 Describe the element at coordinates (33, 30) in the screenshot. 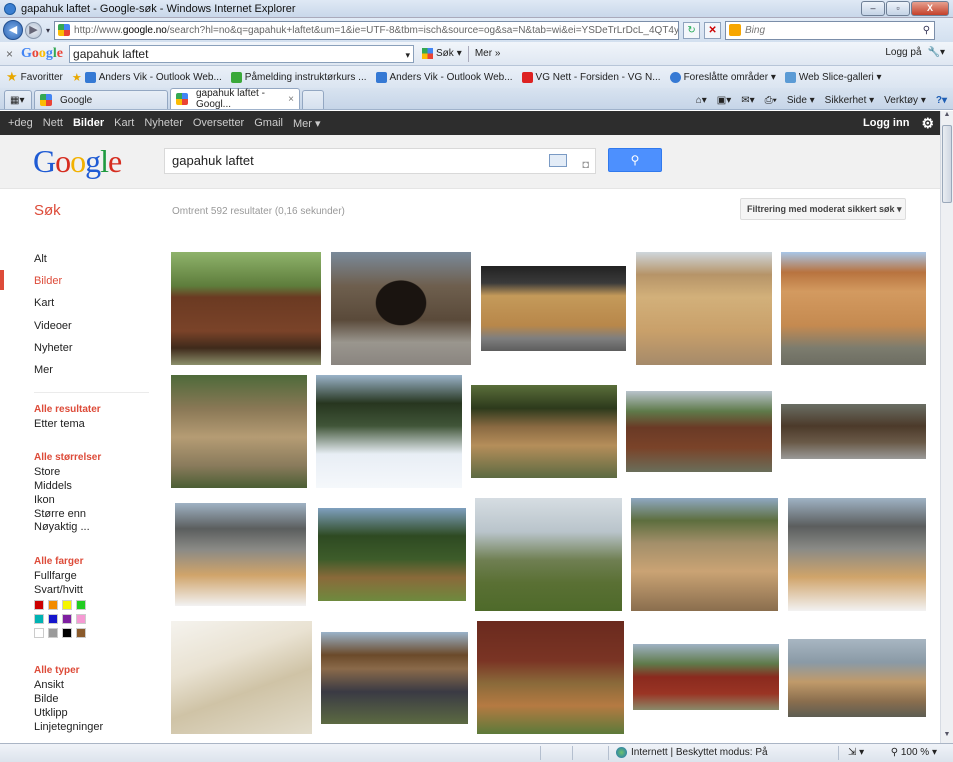

I see `forward-button: ▶` at that location.